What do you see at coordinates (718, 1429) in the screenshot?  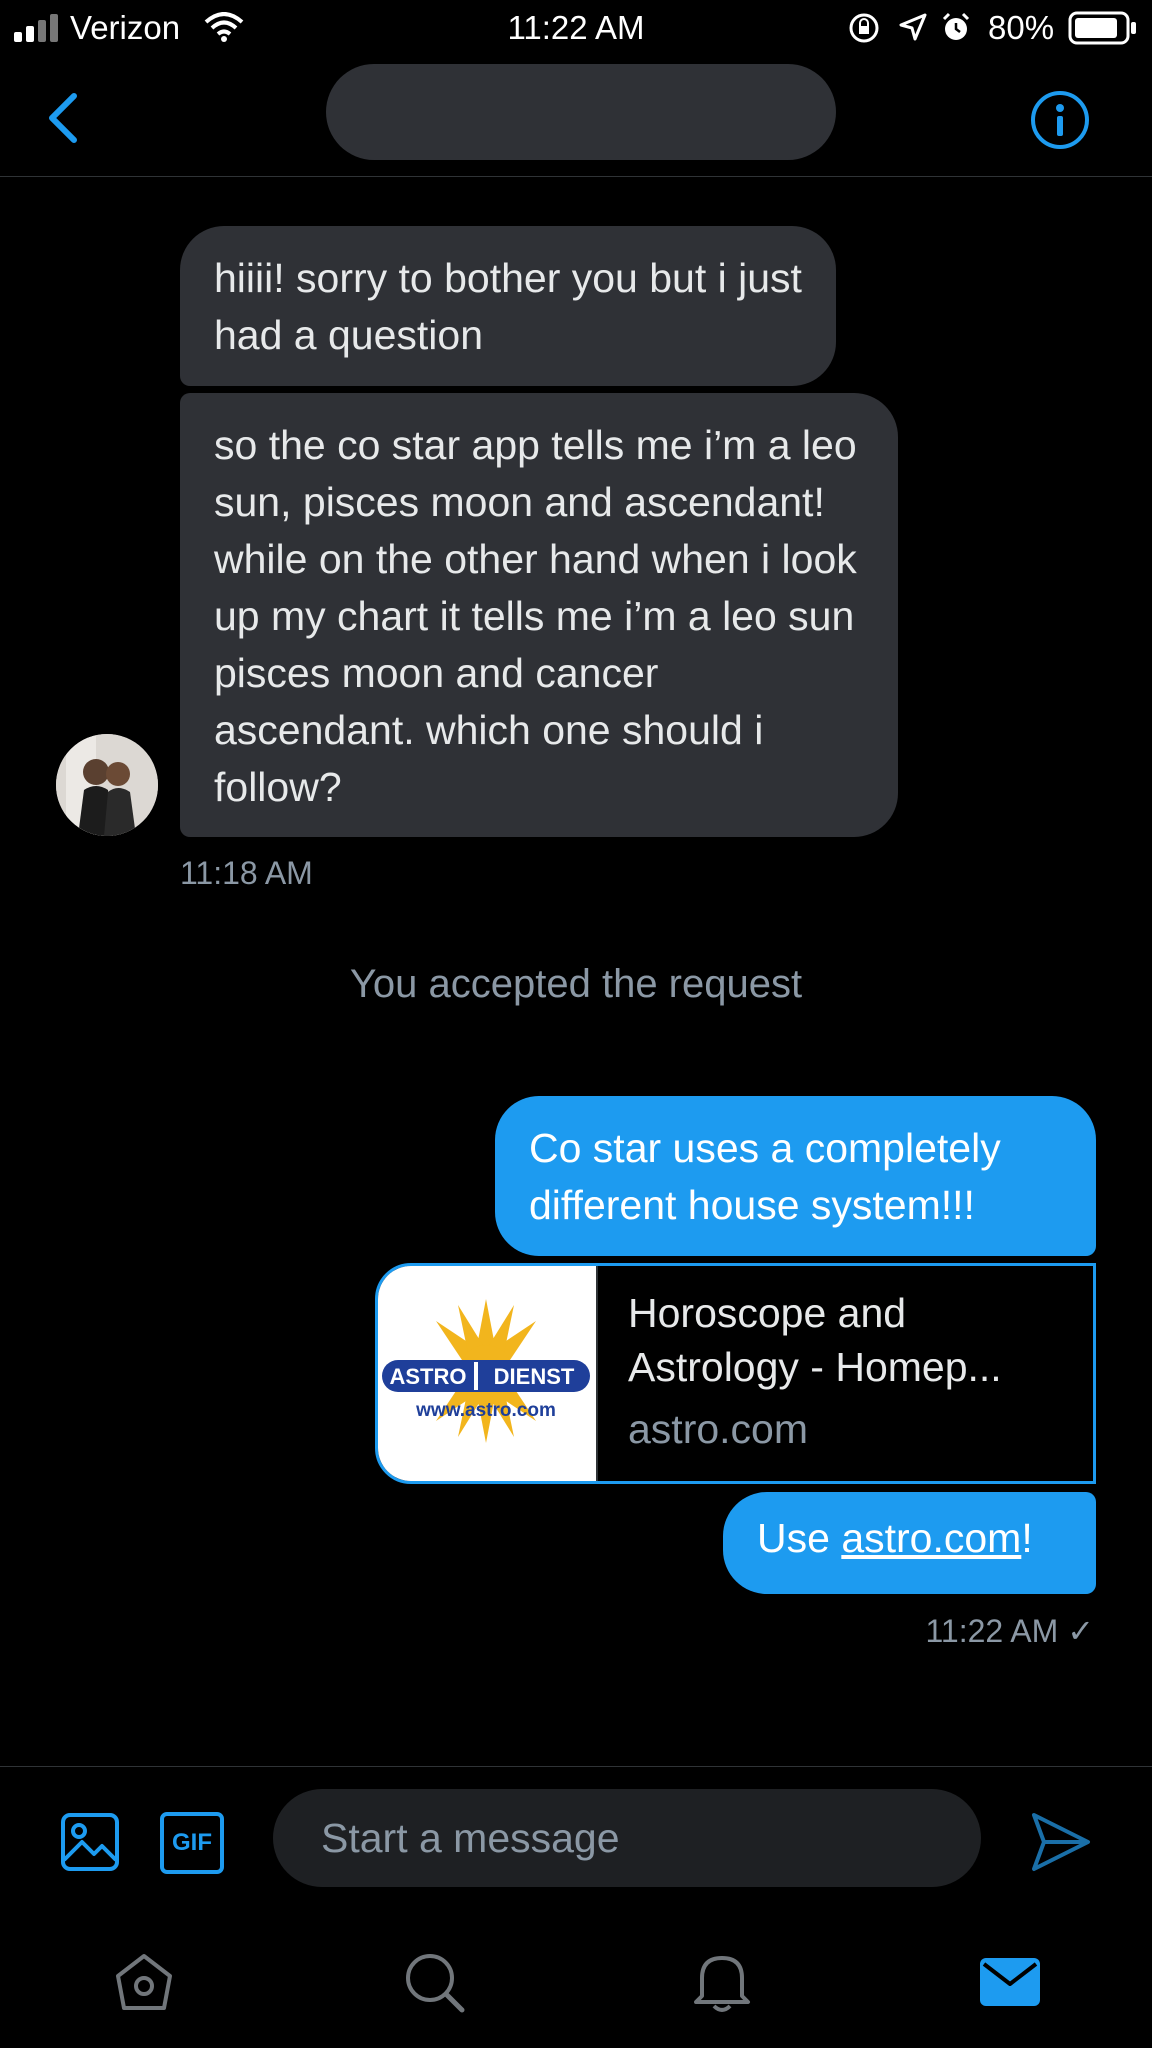 I see `link-preview-domain: astro.com` at bounding box center [718, 1429].